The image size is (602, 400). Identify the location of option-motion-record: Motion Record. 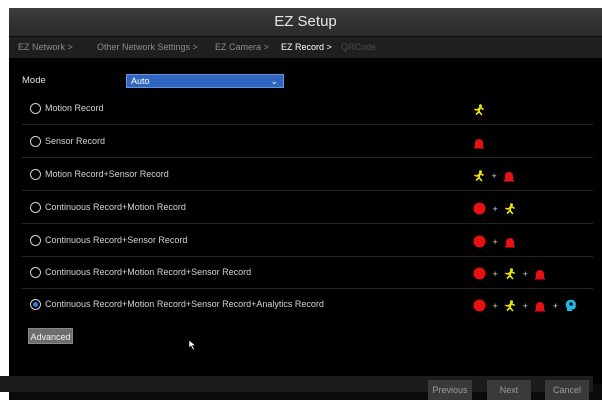
(307, 109).